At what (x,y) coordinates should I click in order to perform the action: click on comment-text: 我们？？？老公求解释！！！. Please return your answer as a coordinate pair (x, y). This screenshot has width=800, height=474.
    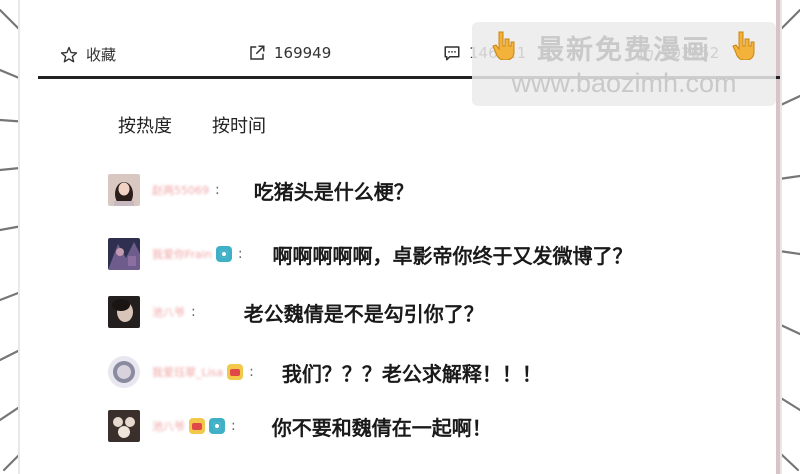
    Looking at the image, I should click on (411, 373).